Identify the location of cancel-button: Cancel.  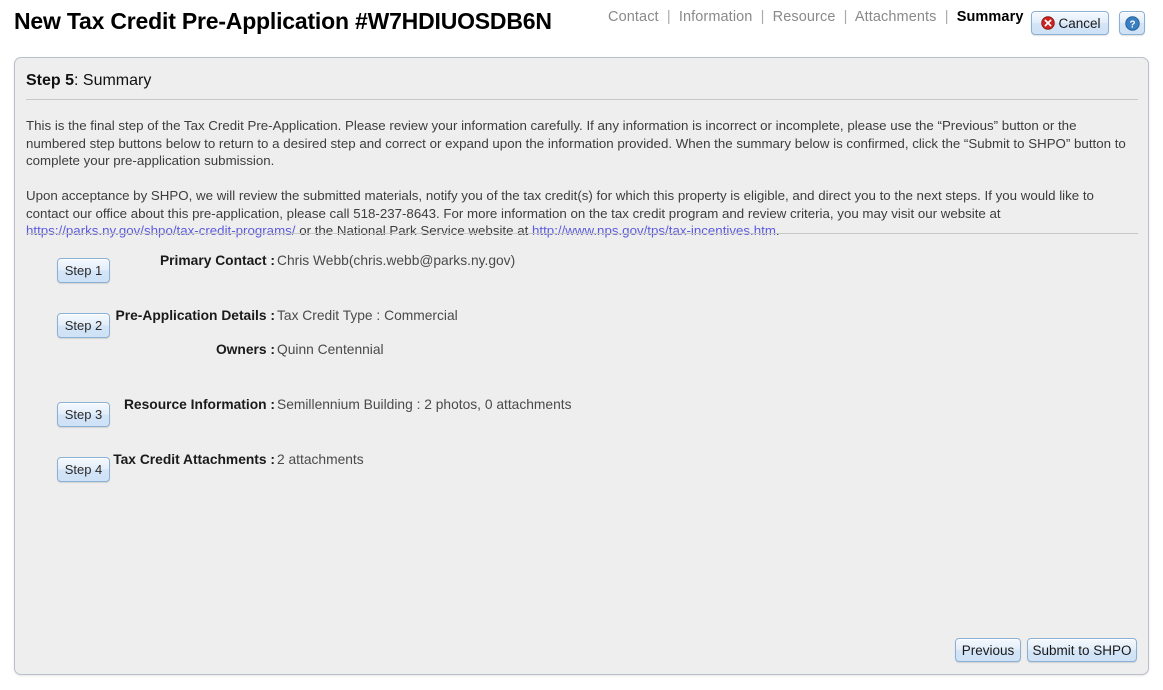
(1070, 23).